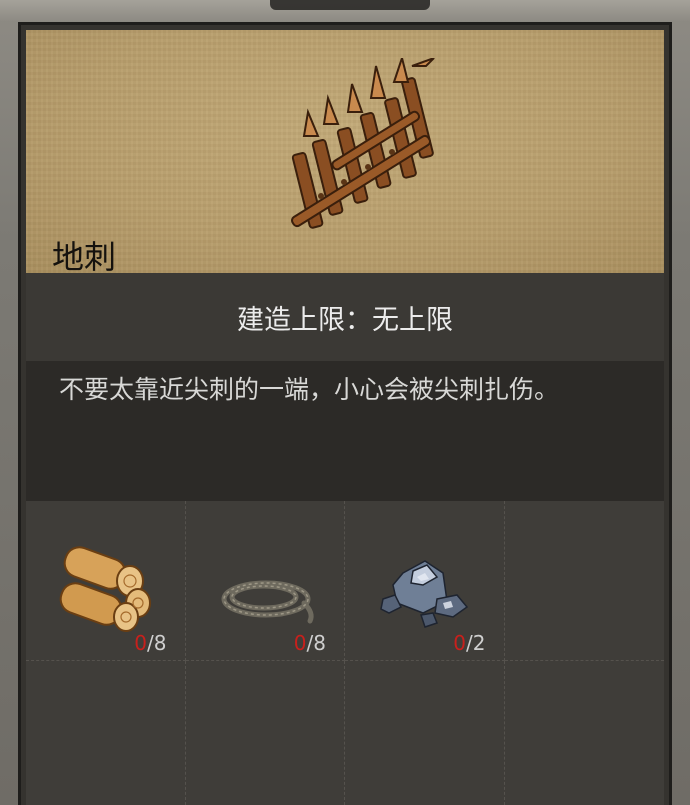 This screenshot has width=690, height=805. Describe the element at coordinates (363, 143) in the screenshot. I see `spike-fence-icon` at that location.